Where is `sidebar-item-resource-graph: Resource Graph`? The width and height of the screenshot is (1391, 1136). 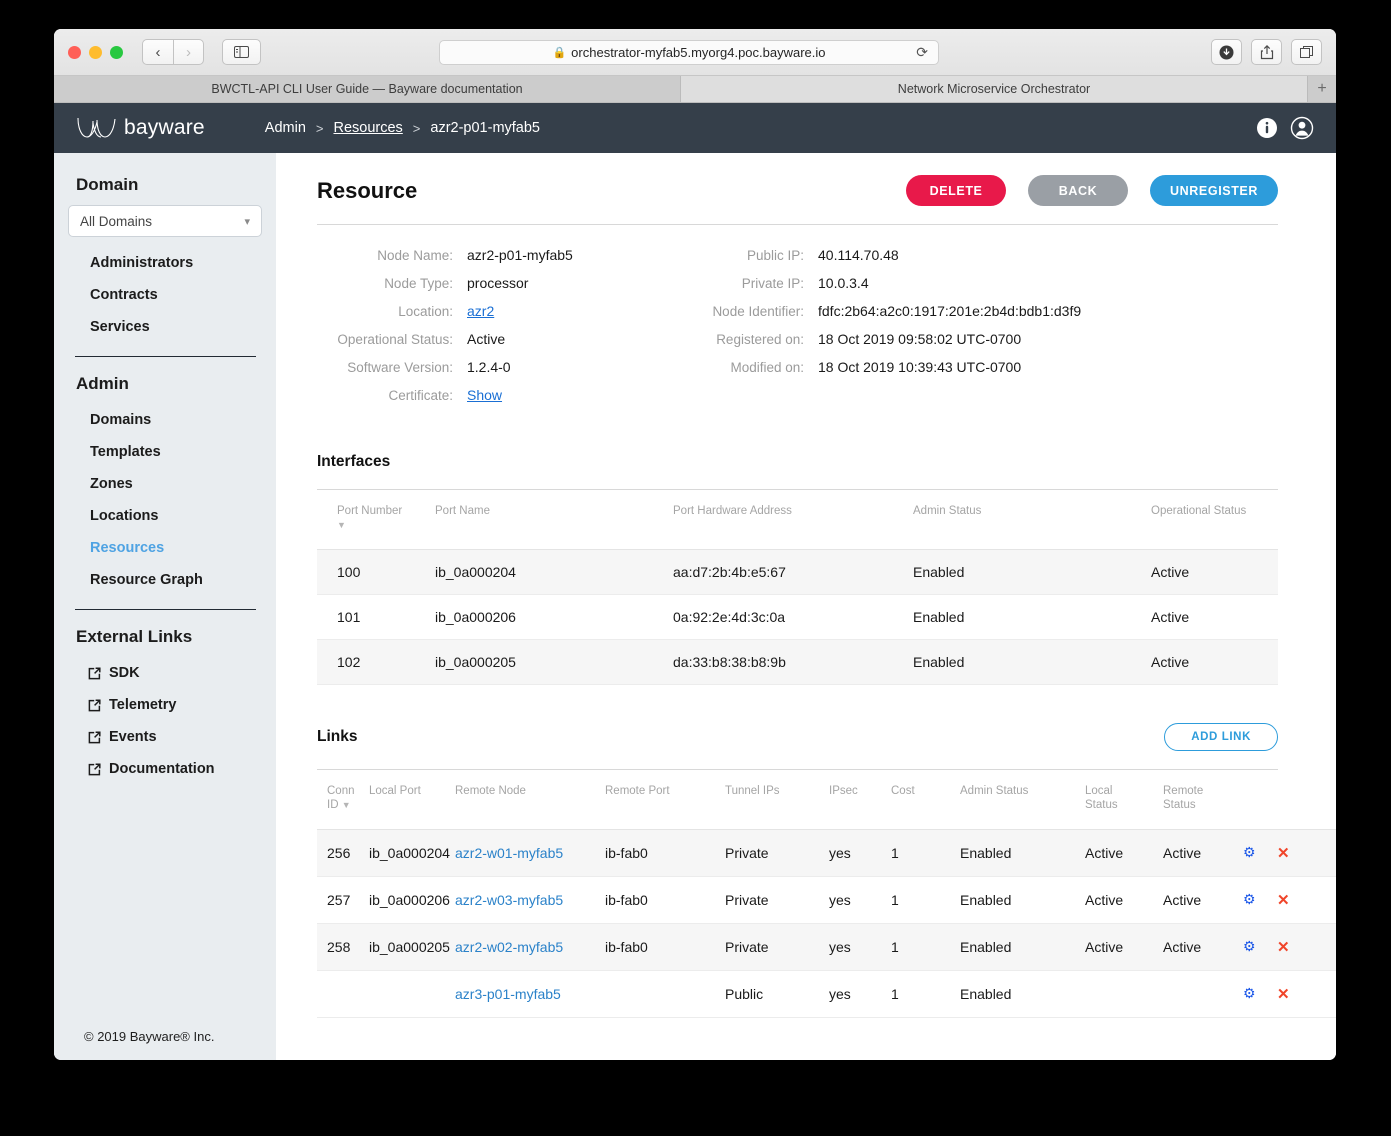 sidebar-item-resource-graph: Resource Graph is located at coordinates (165, 580).